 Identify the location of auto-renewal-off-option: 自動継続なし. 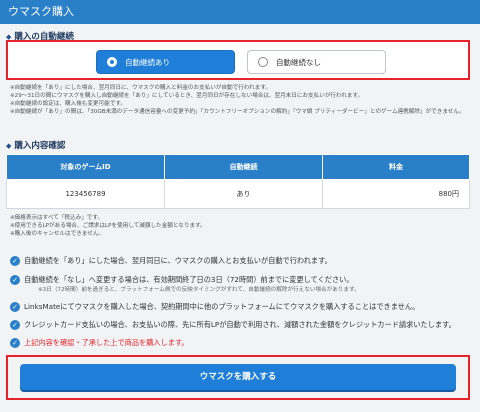
(316, 62).